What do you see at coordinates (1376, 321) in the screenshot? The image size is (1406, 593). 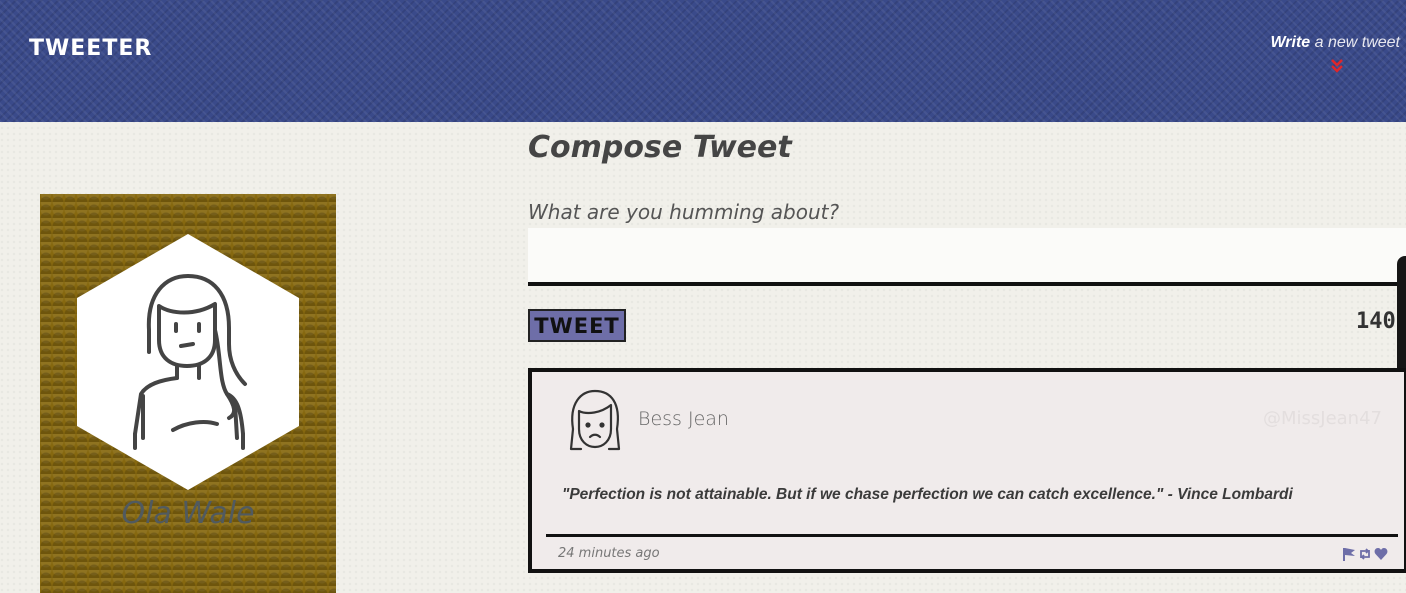 I see `character-counter: 140` at bounding box center [1376, 321].